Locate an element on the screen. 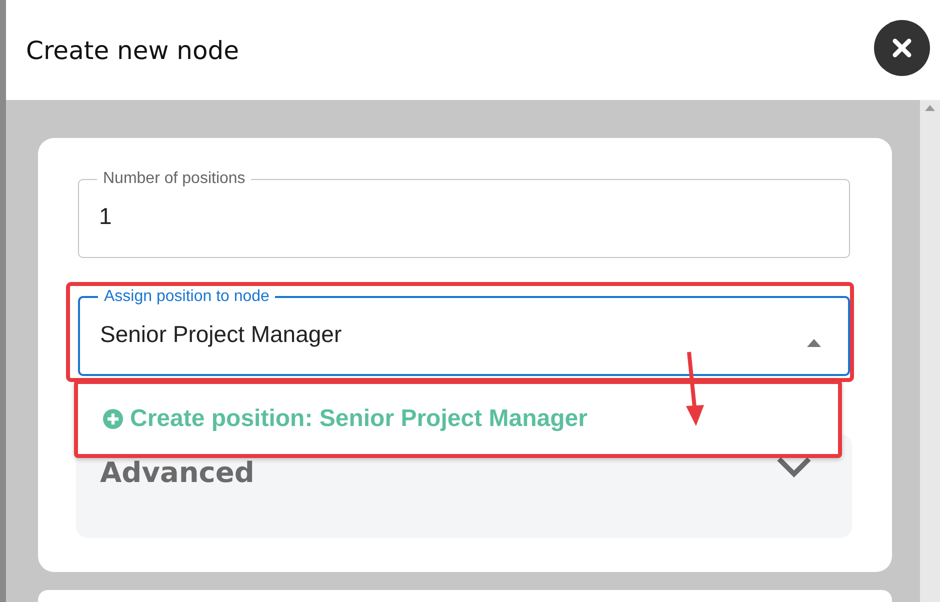  input-field: Number of positions 1 is located at coordinates (464, 214).